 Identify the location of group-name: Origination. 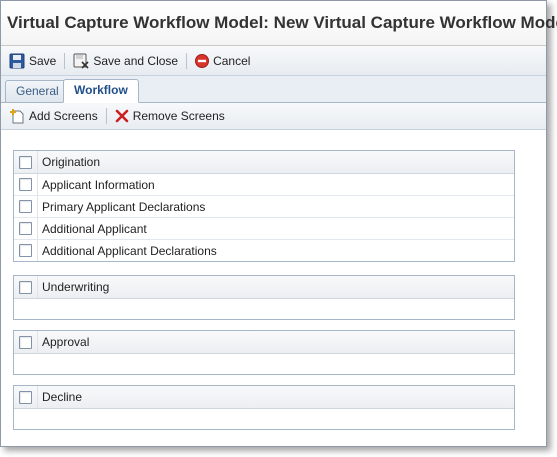
(71, 162).